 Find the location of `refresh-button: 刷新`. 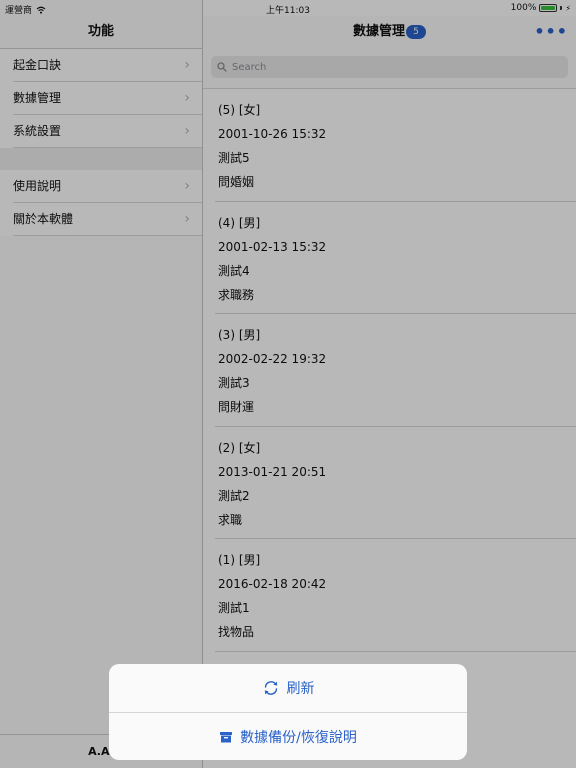

refresh-button: 刷新 is located at coordinates (288, 688).